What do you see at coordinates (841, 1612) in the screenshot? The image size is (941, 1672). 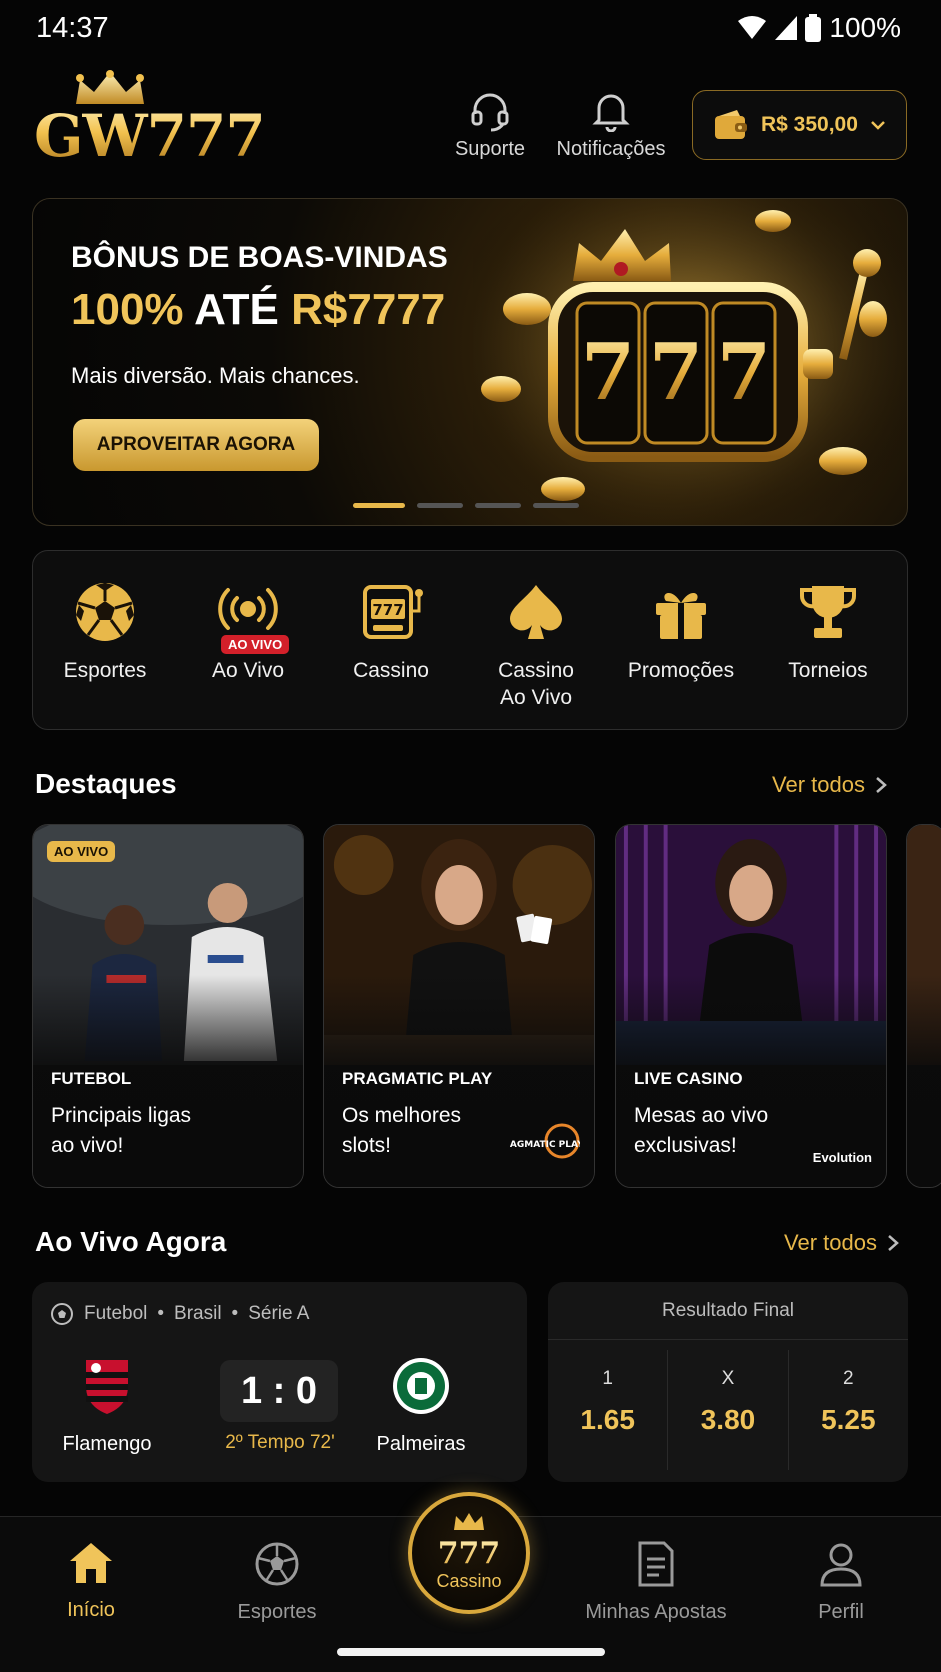 I see `nav-label: Perfil` at bounding box center [841, 1612].